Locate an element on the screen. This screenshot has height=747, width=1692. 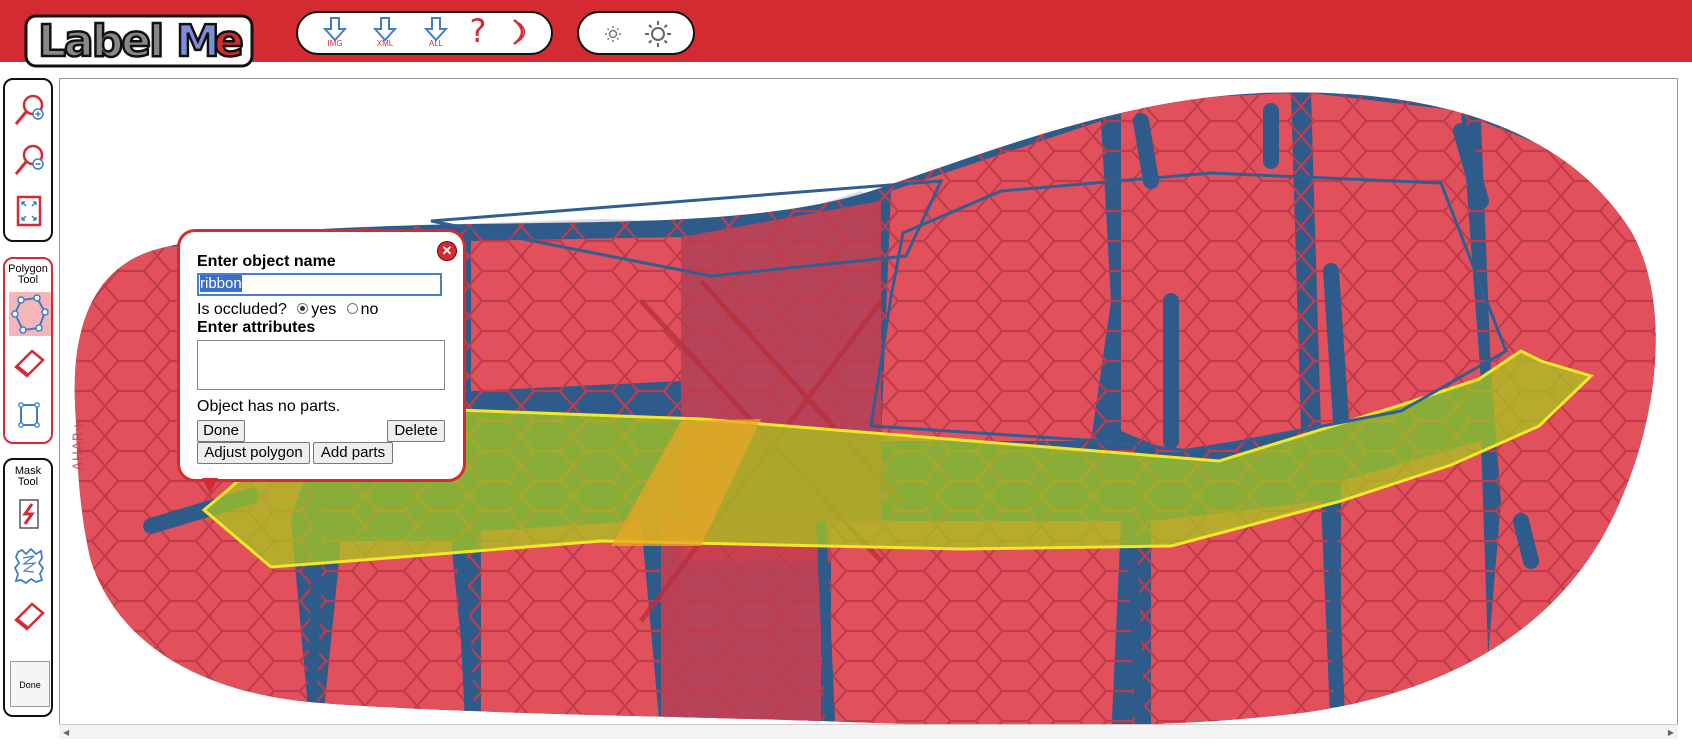
zoom-out-button is located at coordinates (29, 160).